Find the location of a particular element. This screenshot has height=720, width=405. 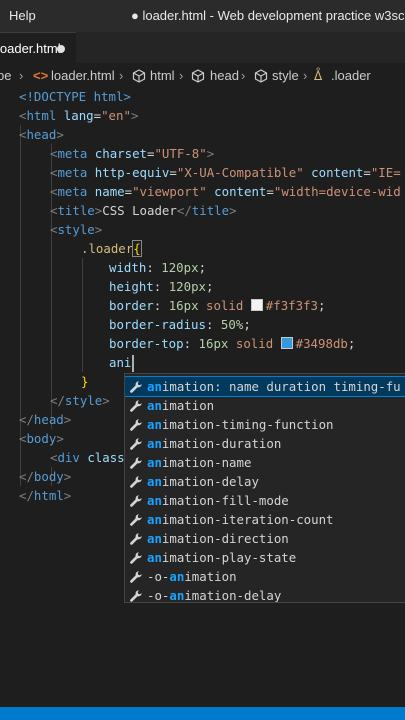

suggestion-item: animation-play-state is located at coordinates (265, 557).